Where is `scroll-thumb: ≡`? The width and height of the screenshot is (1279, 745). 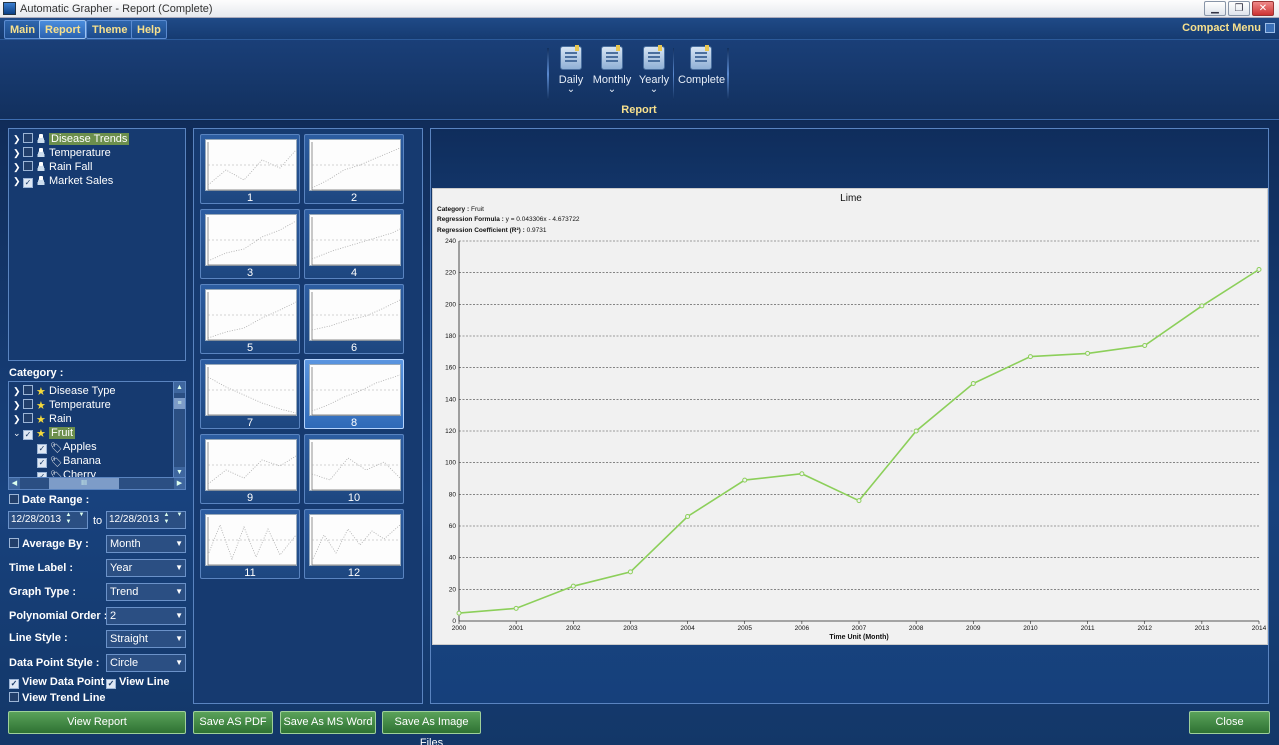
scroll-thumb: ≡ is located at coordinates (179, 403).